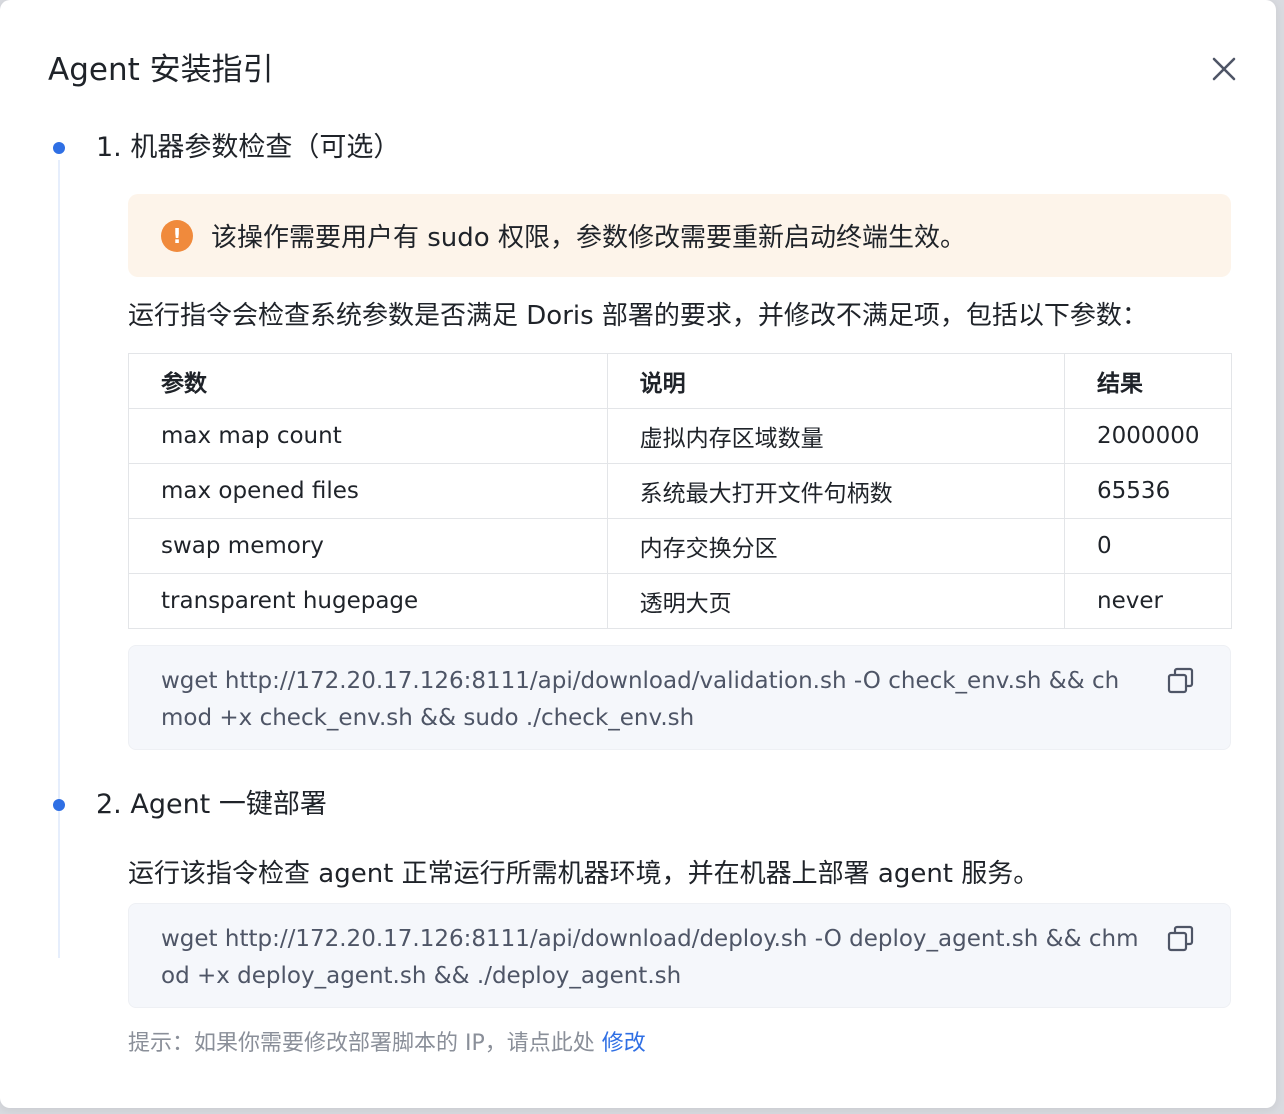  What do you see at coordinates (1148, 381) in the screenshot?
I see `table-header-result: 结果` at bounding box center [1148, 381].